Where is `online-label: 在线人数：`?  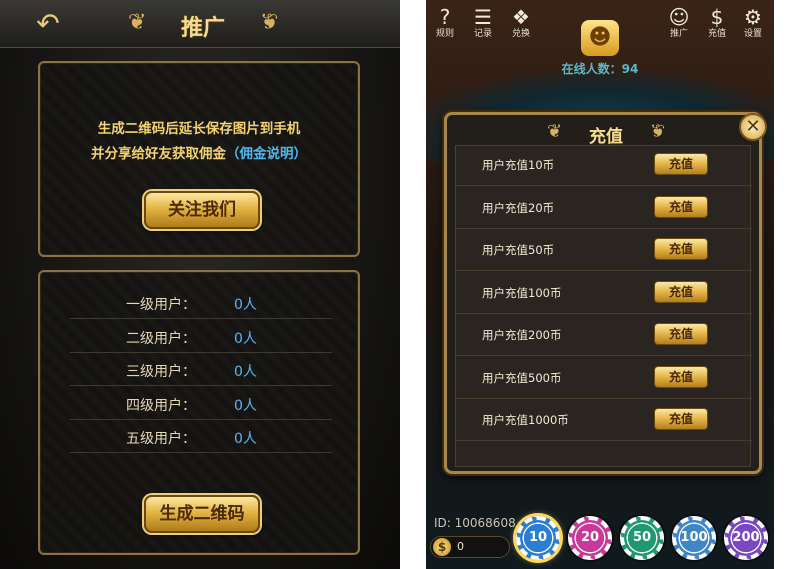 online-label: 在线人数： is located at coordinates (591, 69).